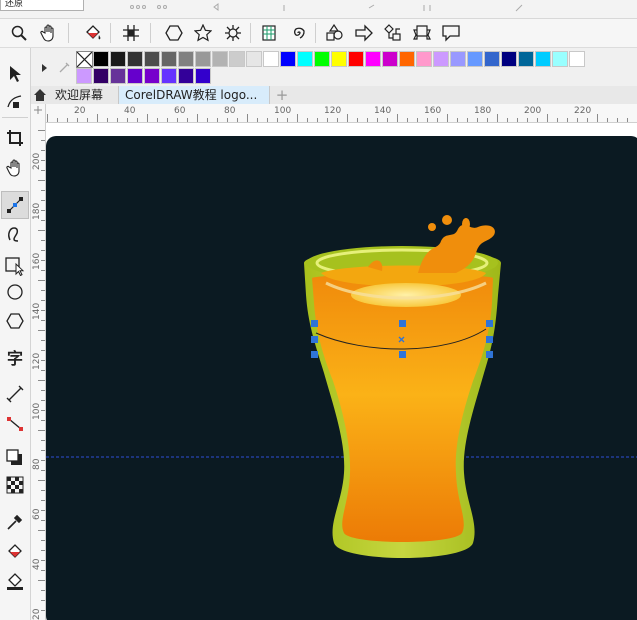  Describe the element at coordinates (130, 111) in the screenshot. I see `ruler-label: 40` at that location.